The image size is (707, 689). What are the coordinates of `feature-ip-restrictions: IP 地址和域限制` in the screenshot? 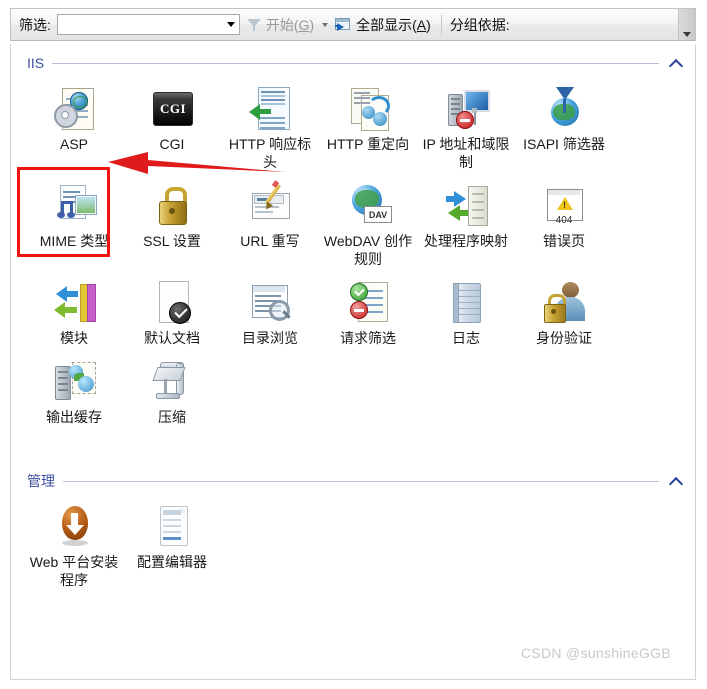 It's located at (466, 128).